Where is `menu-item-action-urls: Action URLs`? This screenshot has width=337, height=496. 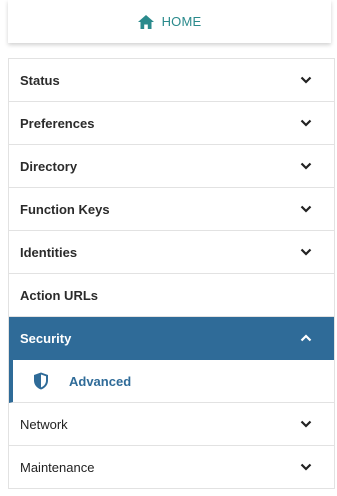 menu-item-action-urls: Action URLs is located at coordinates (171, 295).